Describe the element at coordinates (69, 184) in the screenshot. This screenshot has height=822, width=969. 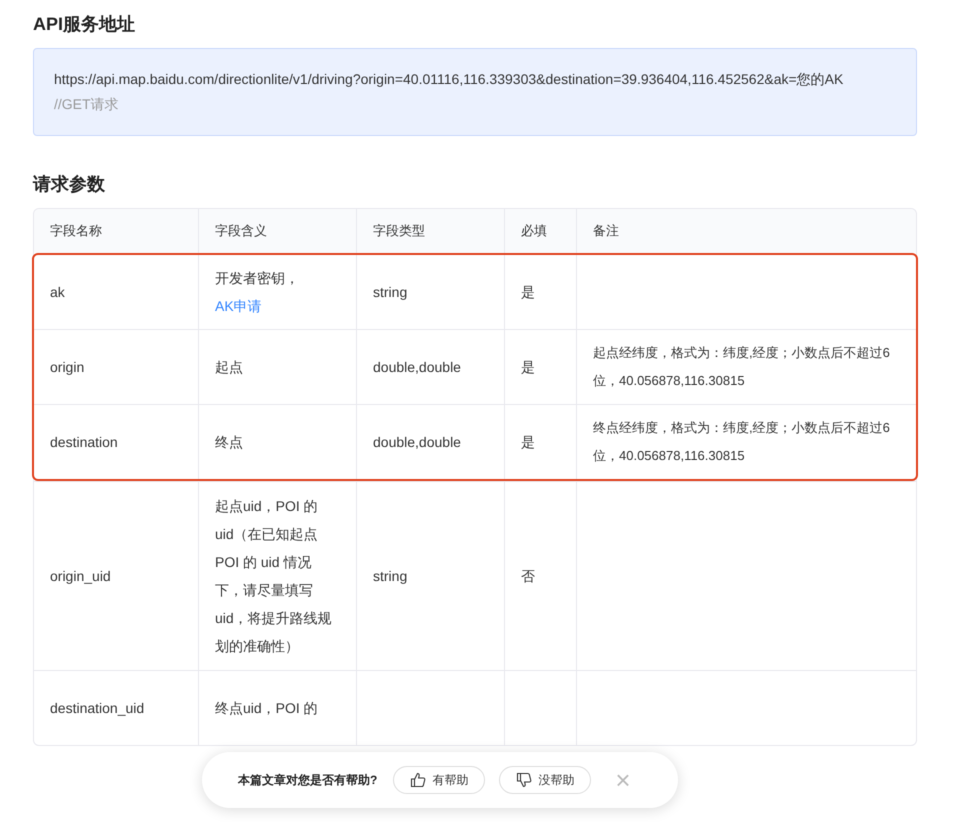
I see `section-heading: 请求参数` at that location.